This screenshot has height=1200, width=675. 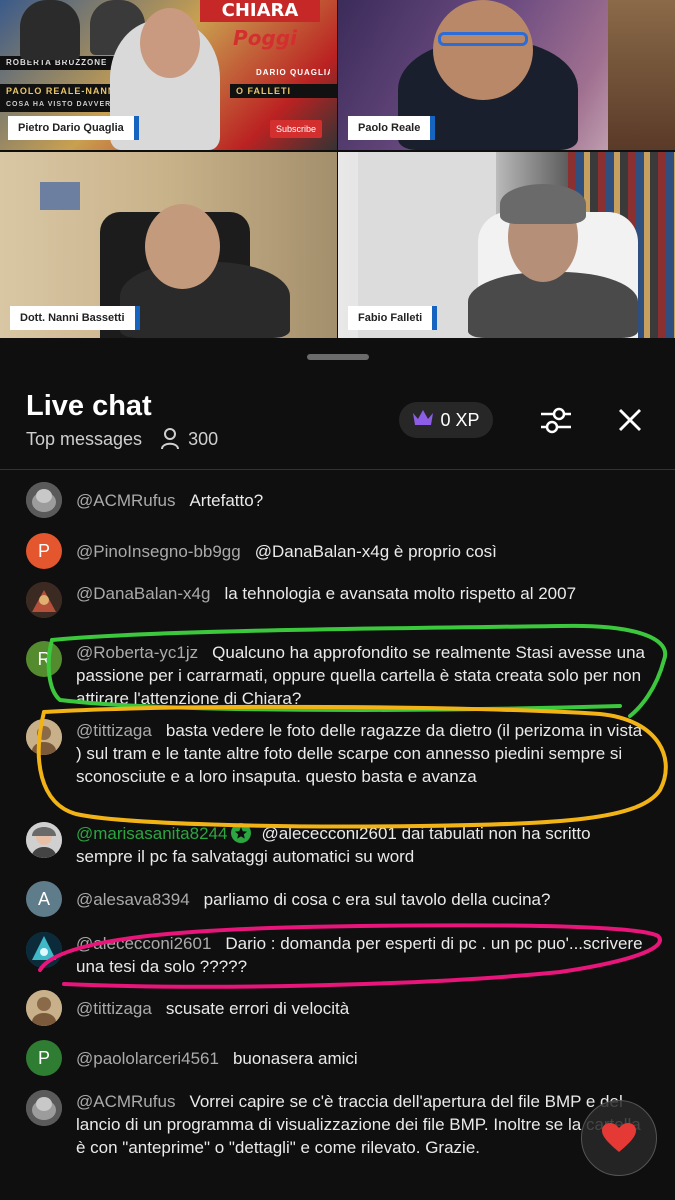 I want to click on avatar: A, so click(x=44, y=899).